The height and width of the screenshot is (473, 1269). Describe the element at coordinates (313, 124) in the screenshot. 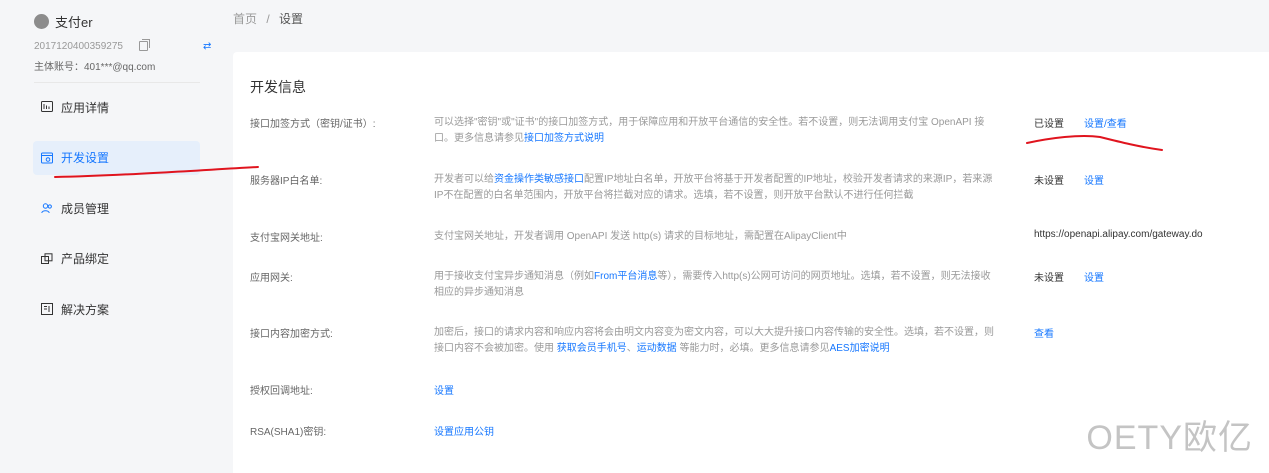

I see `row-label: 接口加签方式（密钥/证书）:` at that location.